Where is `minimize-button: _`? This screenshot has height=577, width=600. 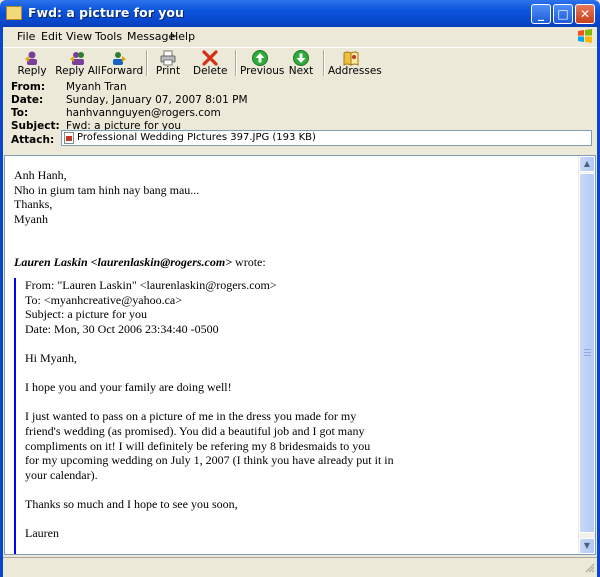
minimize-button: _ is located at coordinates (541, 14).